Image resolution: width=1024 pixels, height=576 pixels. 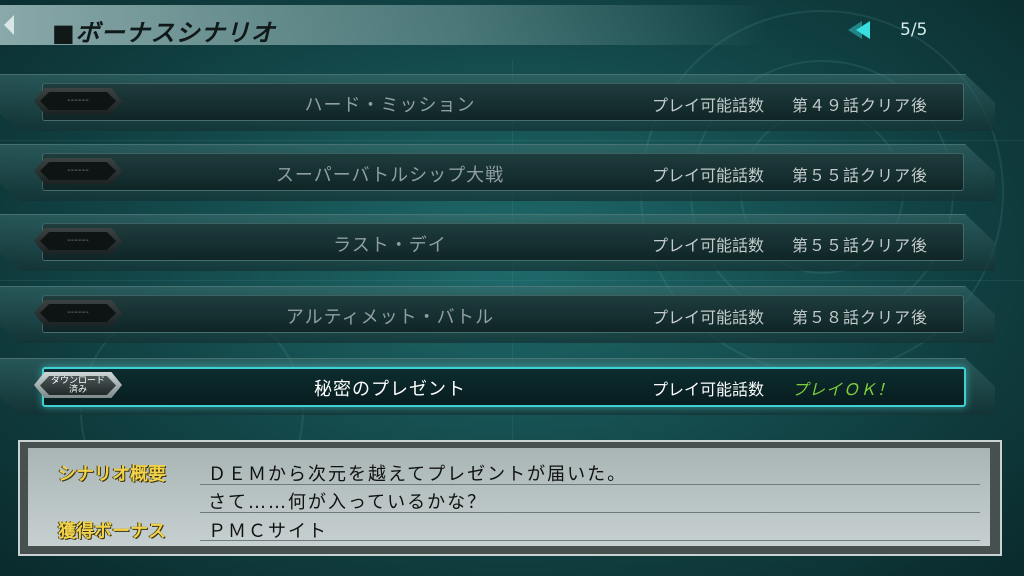 What do you see at coordinates (500, 100) in the screenshot?
I see `scenario-row: ------ ハード・ミッション プレイ可能話数 第４９話クリア後` at bounding box center [500, 100].